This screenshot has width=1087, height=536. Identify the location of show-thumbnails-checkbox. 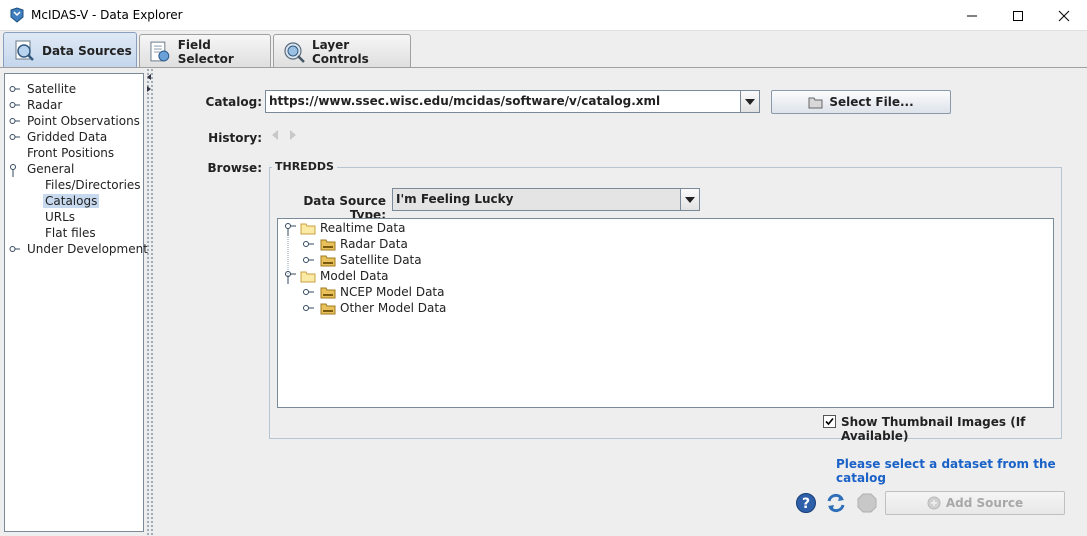
(829, 421).